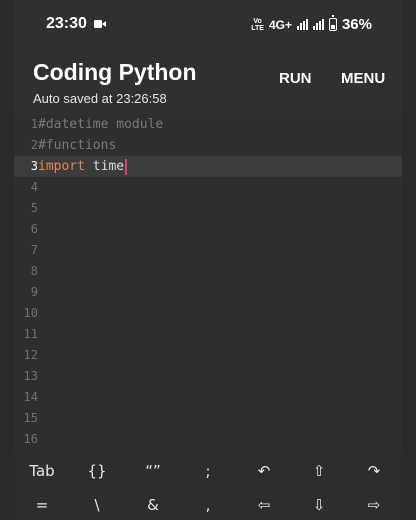  What do you see at coordinates (208, 471) in the screenshot?
I see `semicolon-key: ;` at bounding box center [208, 471].